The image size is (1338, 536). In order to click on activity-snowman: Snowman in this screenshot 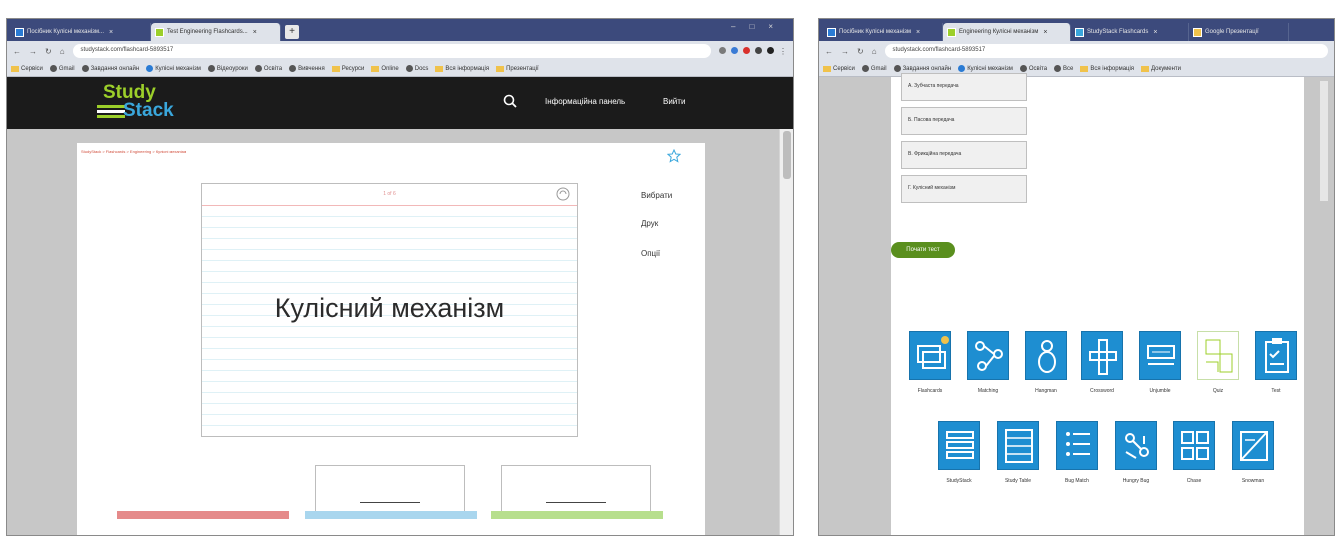, I will do `click(1253, 452)`.